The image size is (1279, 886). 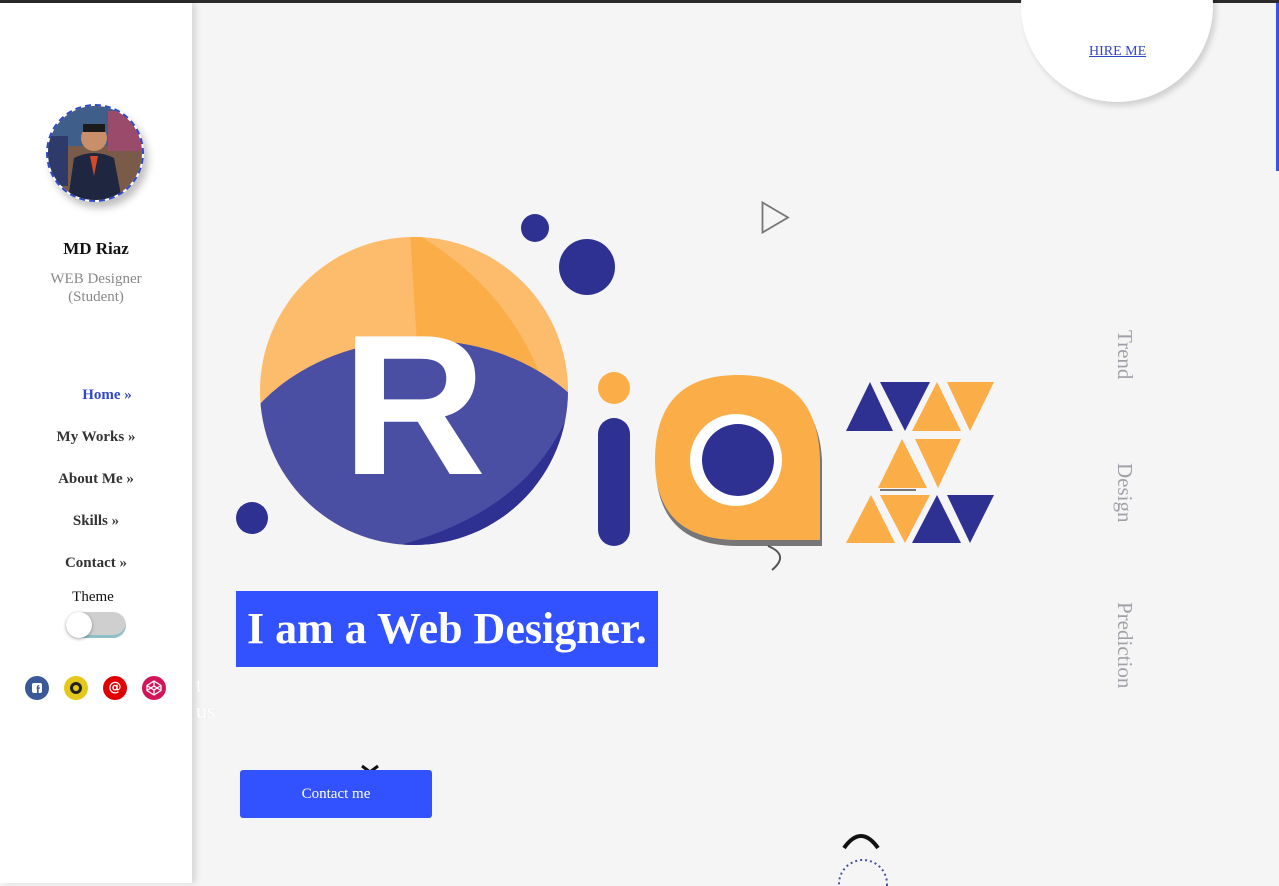 What do you see at coordinates (115, 688) in the screenshot?
I see `email-icon: @` at bounding box center [115, 688].